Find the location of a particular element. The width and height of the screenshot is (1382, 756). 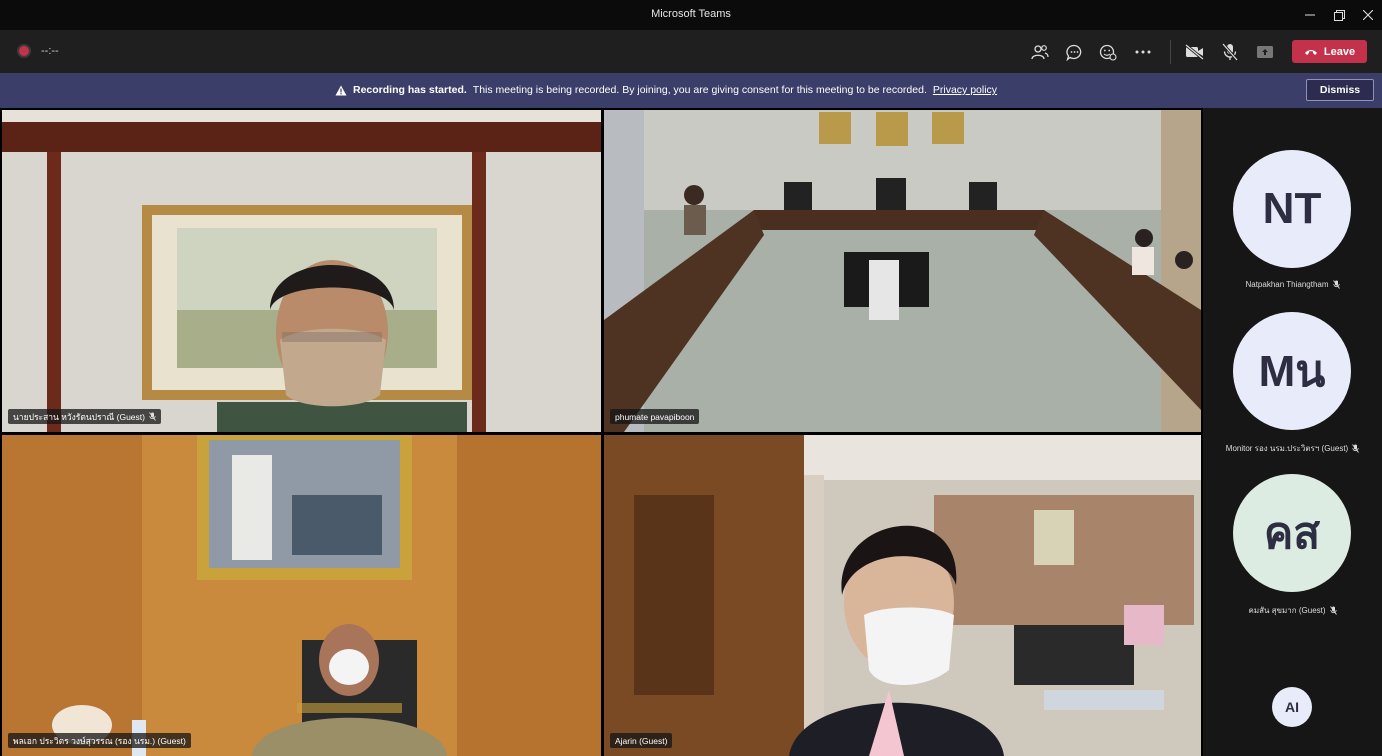

people-icon is located at coordinates (1040, 52).